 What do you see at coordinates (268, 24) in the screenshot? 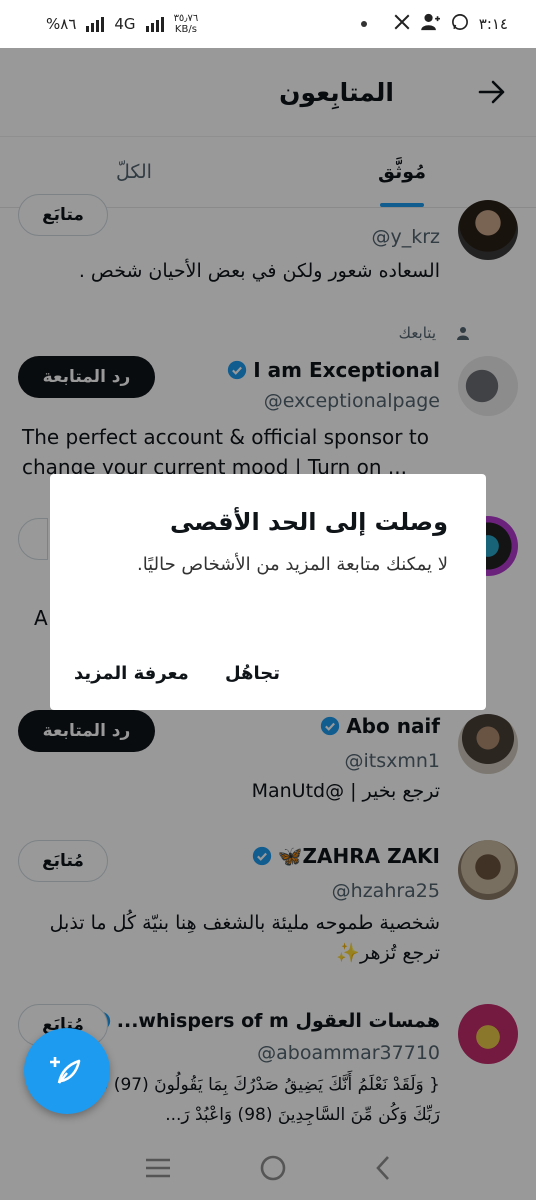
I see `status-bar: %٨٦ 4G ٣٥٫٧٦ KB/s ٣:١٤` at bounding box center [268, 24].